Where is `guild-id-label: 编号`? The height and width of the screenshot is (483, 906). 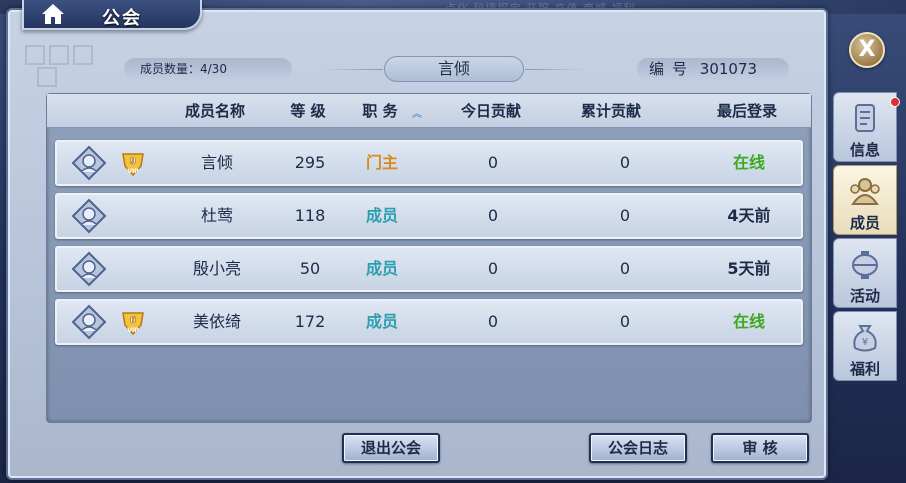 guild-id-label: 编号 is located at coordinates (672, 69).